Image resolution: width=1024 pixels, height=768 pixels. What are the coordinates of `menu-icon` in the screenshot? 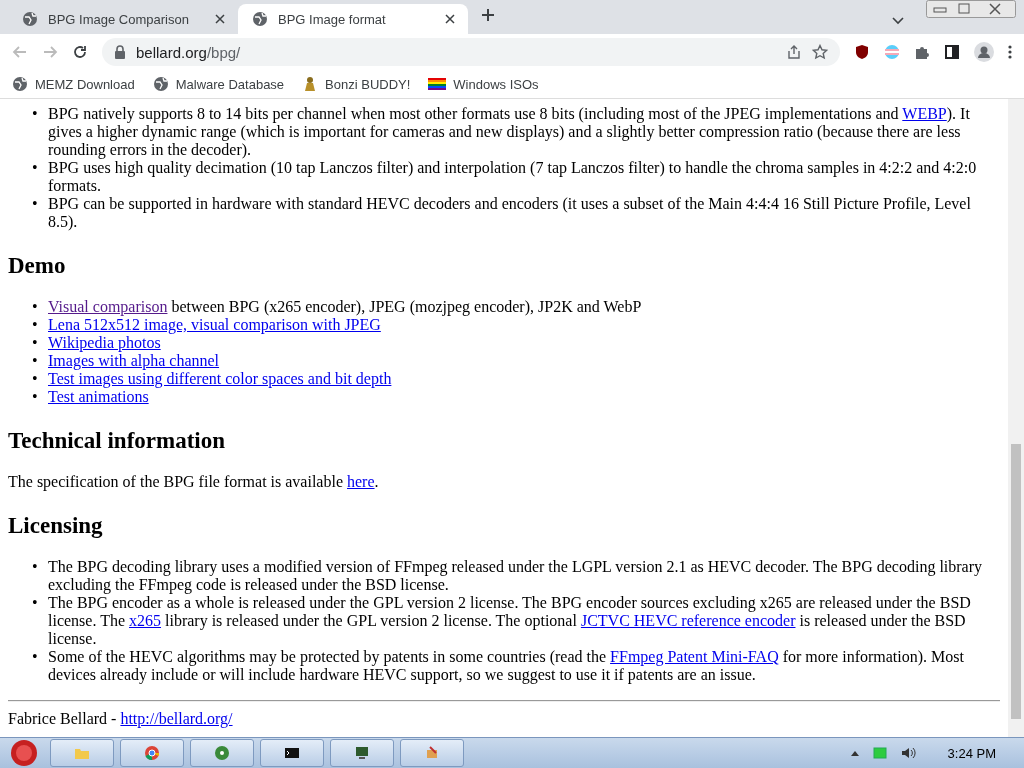 It's located at (1010, 52).